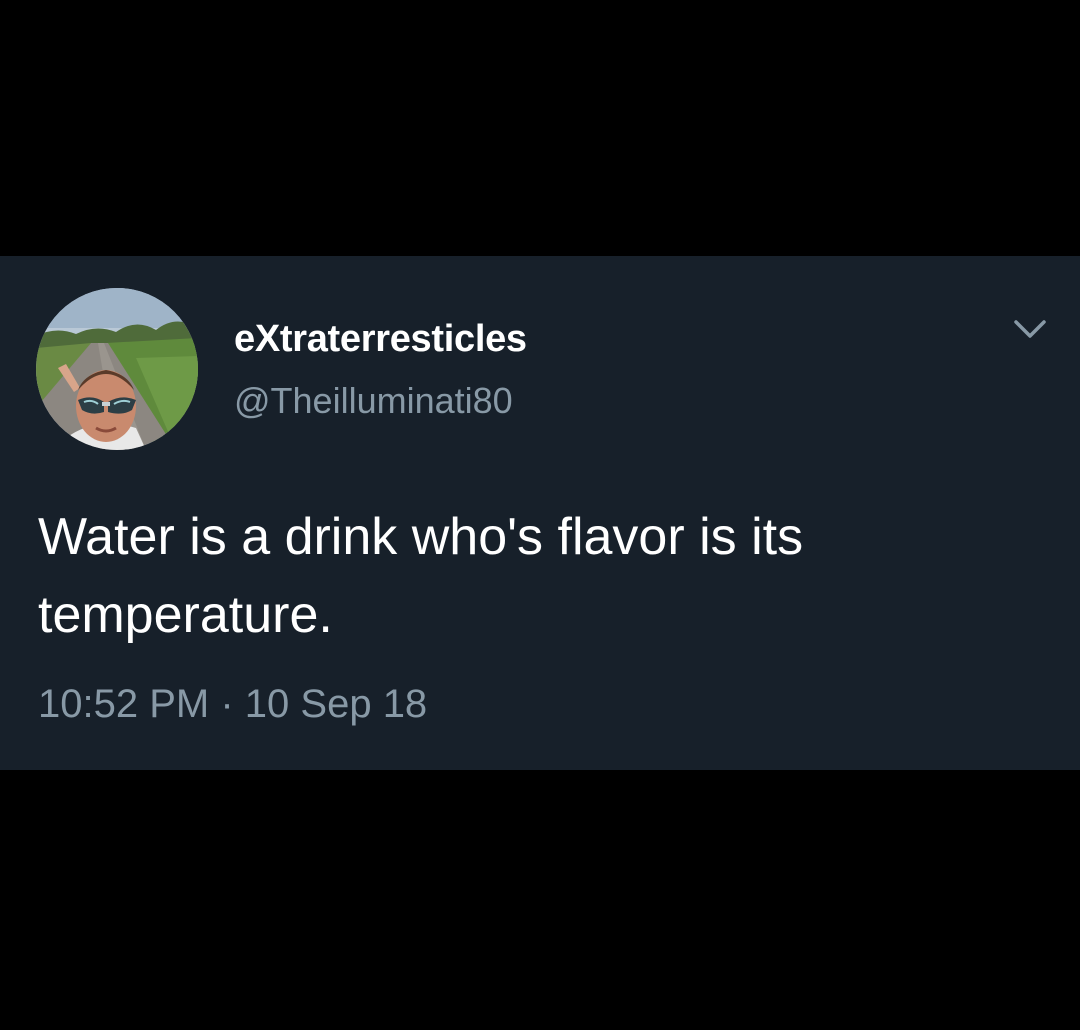 The width and height of the screenshot is (1080, 1030). Describe the element at coordinates (380, 339) in the screenshot. I see `author-display-name: eXtraterresticles` at that location.